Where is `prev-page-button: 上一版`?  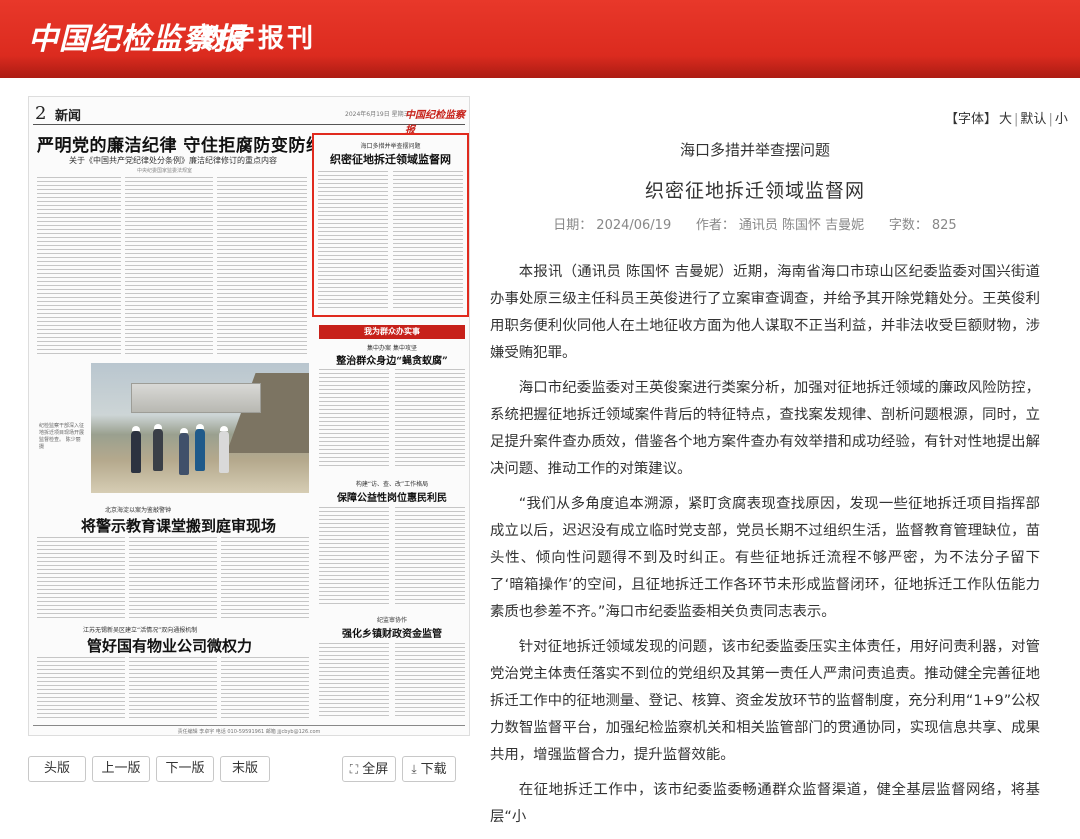
prev-page-button: 上一版 is located at coordinates (121, 769).